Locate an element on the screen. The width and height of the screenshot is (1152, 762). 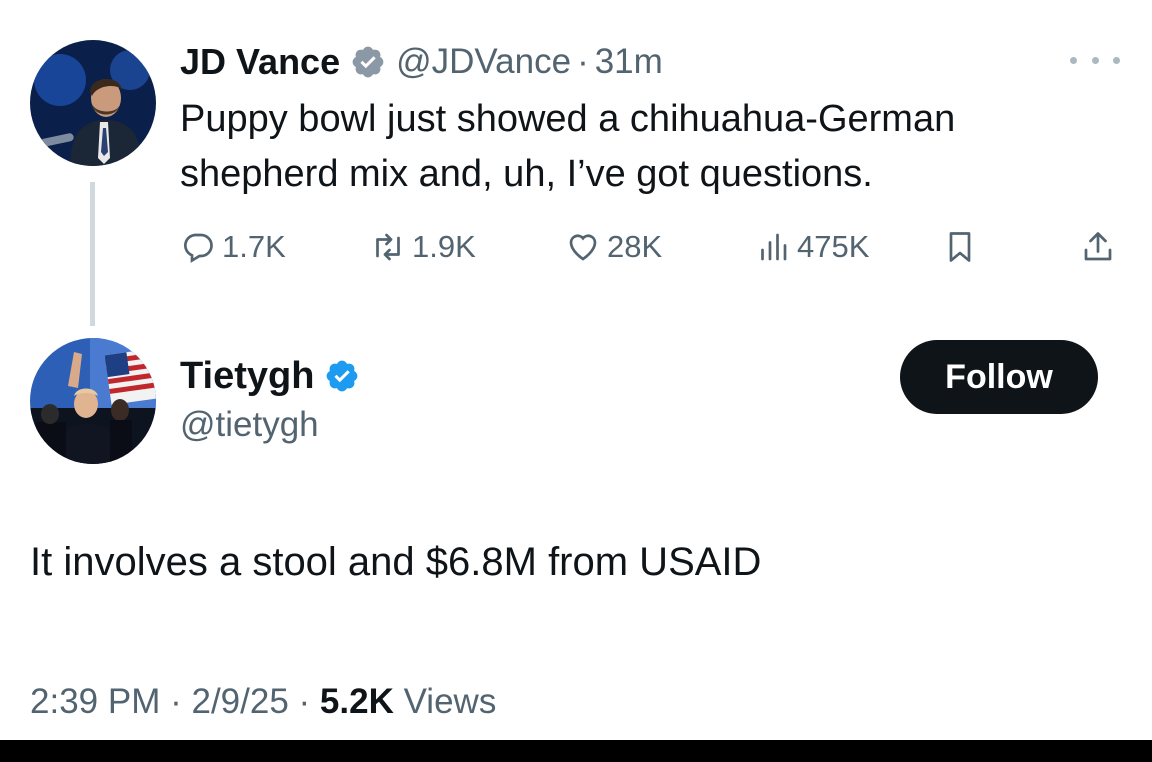
author-handle: @JDVance is located at coordinates (483, 62).